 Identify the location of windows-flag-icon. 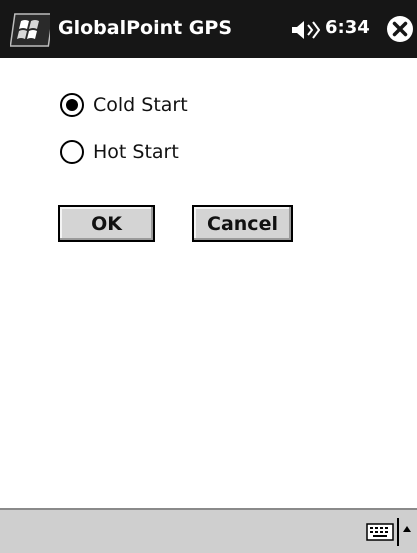
(30, 30).